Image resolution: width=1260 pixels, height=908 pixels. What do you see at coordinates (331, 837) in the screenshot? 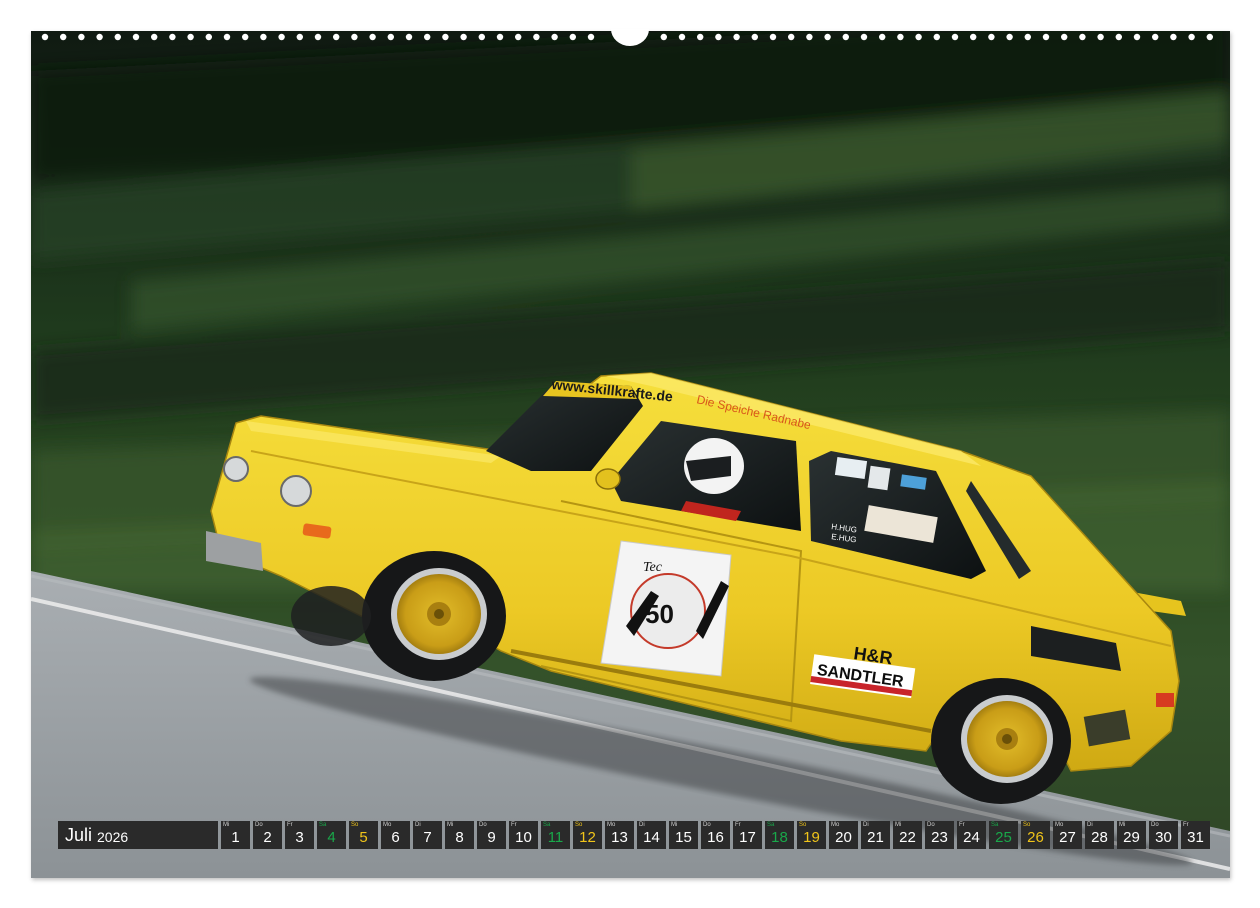
I see `day-number: 4` at bounding box center [331, 837].